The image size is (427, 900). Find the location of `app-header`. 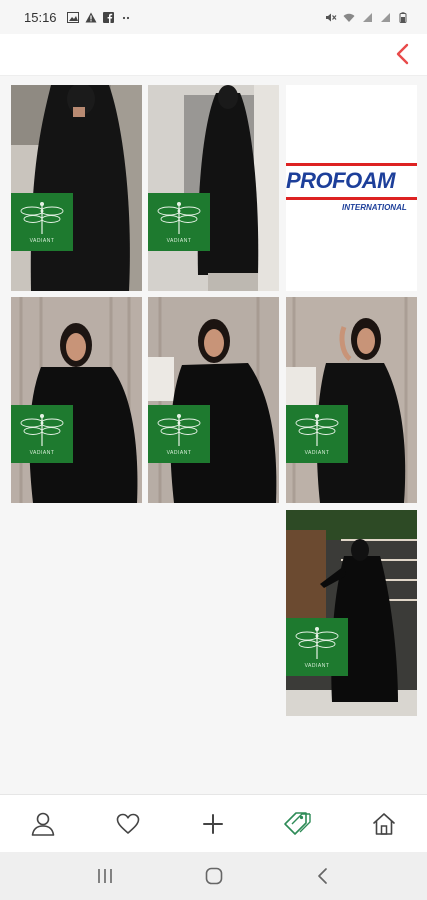

app-header is located at coordinates (213, 55).